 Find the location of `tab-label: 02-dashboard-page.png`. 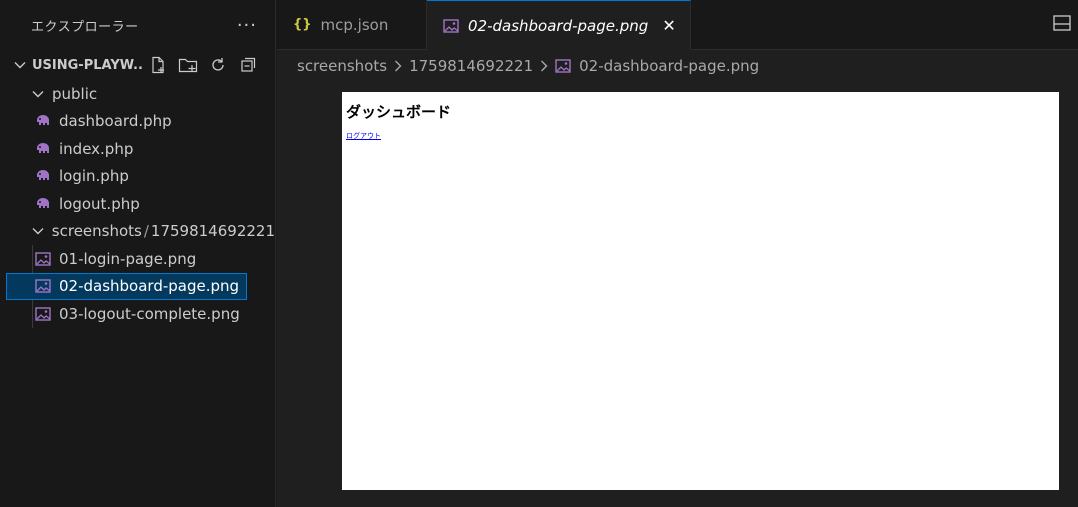

tab-label: 02-dashboard-page.png is located at coordinates (558, 25).